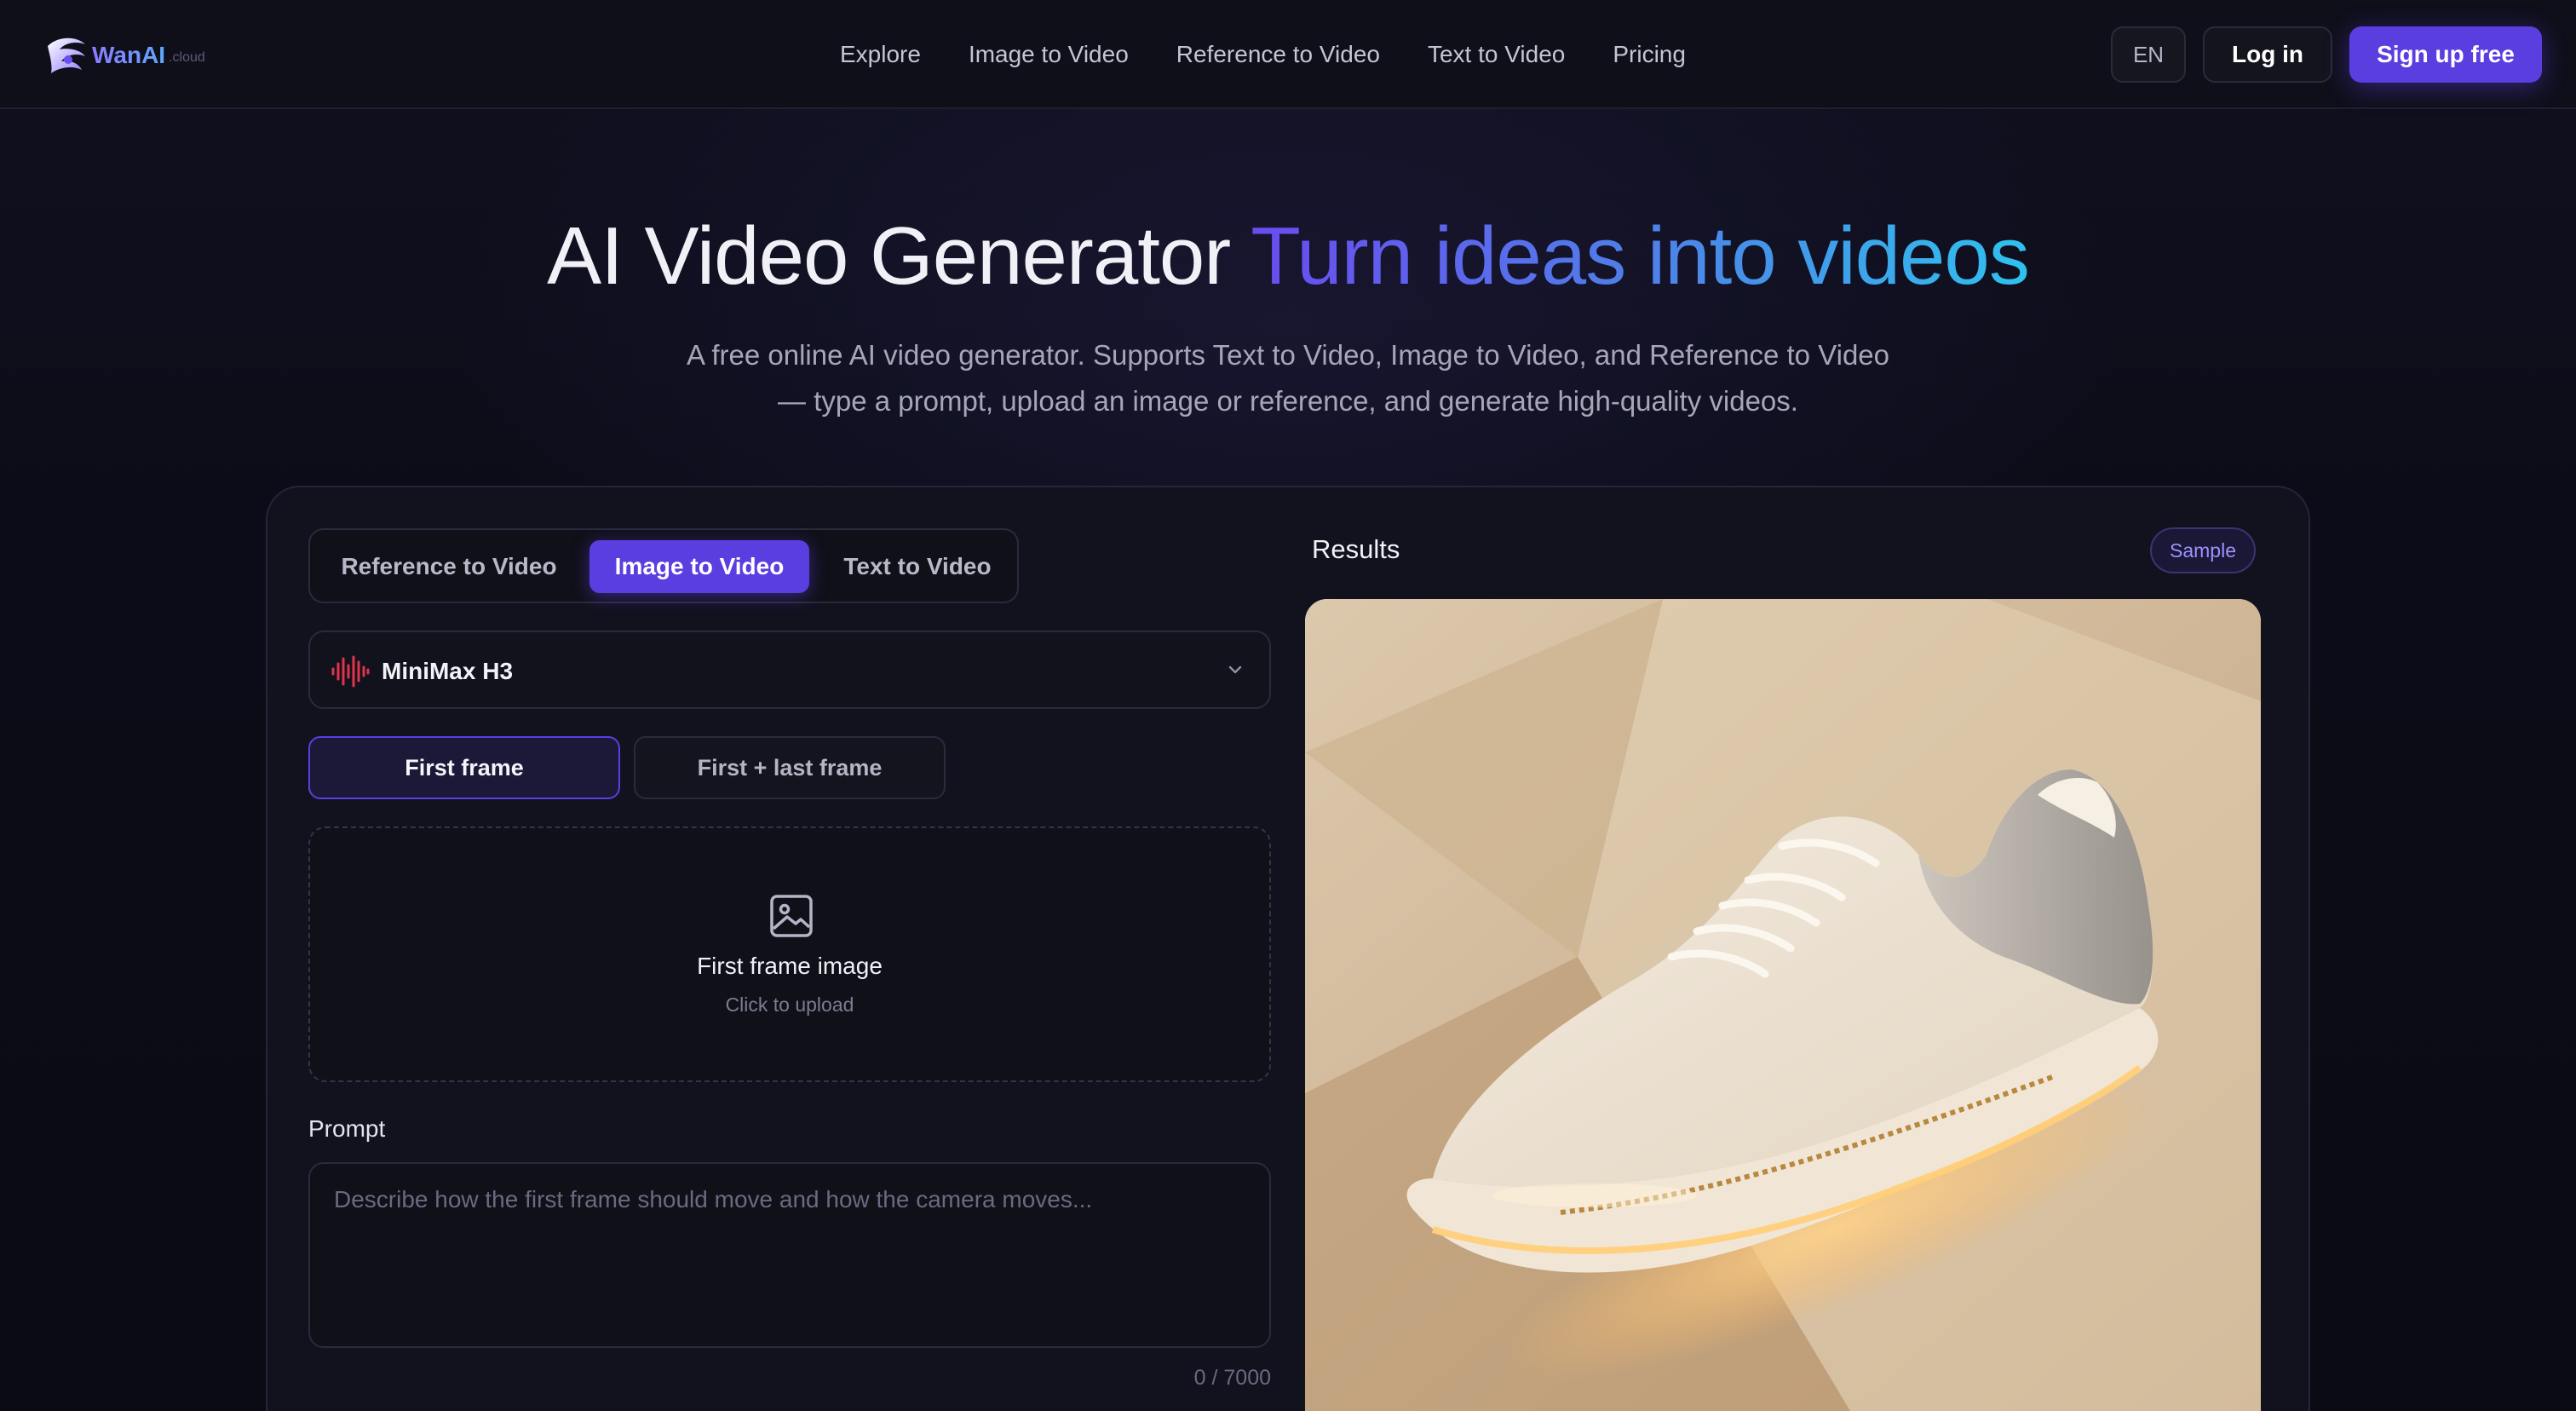  What do you see at coordinates (790, 767) in the screenshot?
I see `first-last-frame-button: First + last frame` at bounding box center [790, 767].